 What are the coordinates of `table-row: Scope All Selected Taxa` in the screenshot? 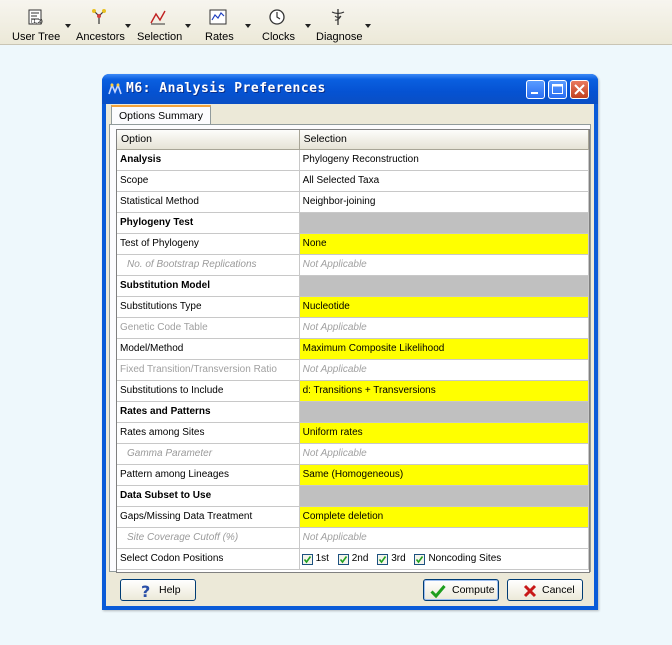 It's located at (353, 181).